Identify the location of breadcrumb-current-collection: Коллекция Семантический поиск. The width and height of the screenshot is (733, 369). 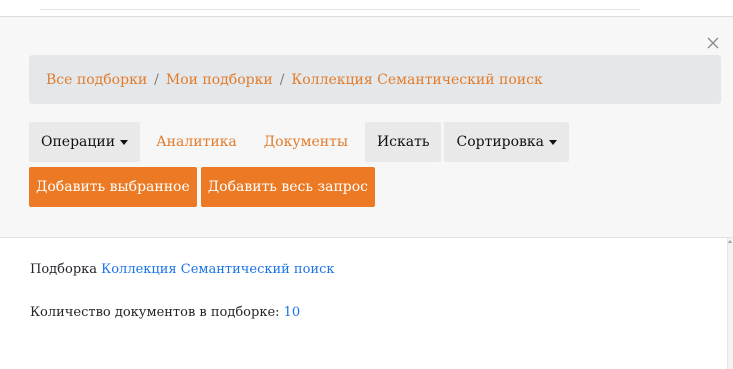
(416, 80).